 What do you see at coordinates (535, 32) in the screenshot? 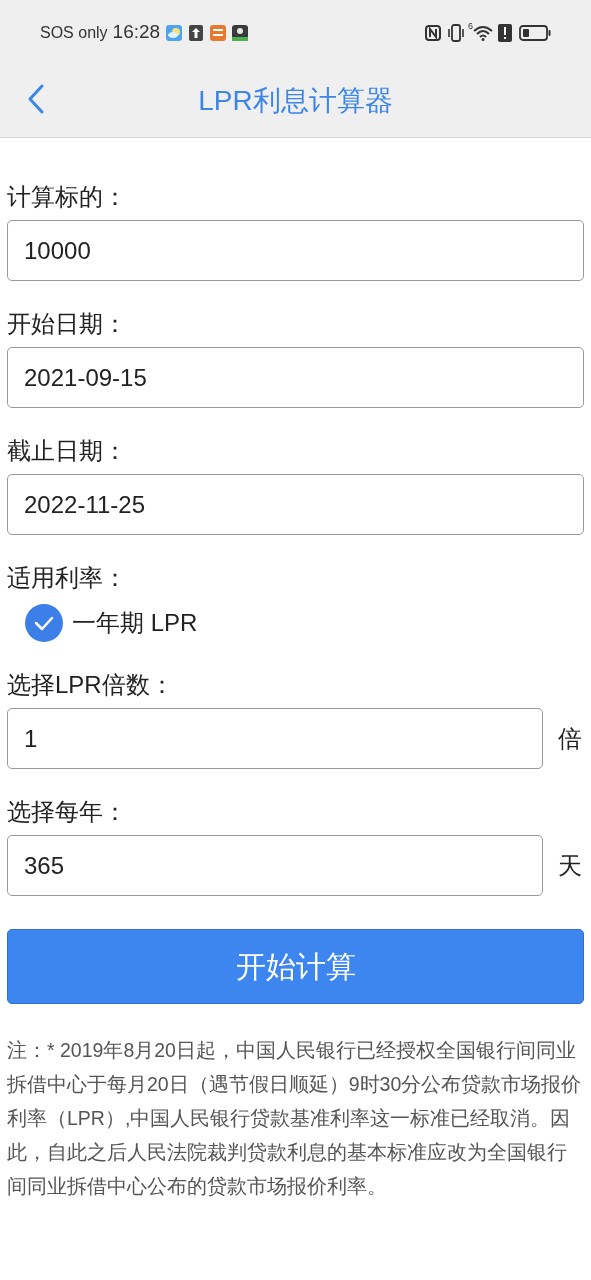
I see `battery-icon` at bounding box center [535, 32].